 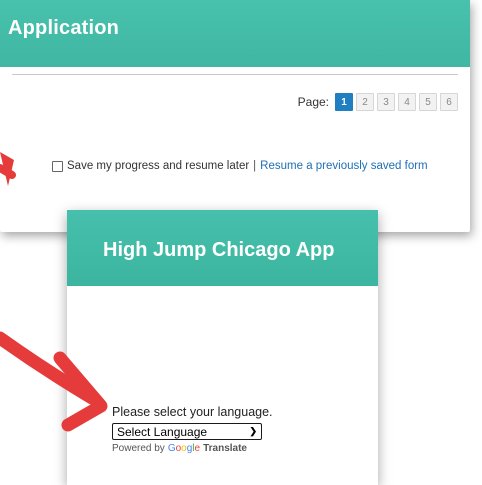 I want to click on language-select-value: Select Language, so click(x=162, y=431).